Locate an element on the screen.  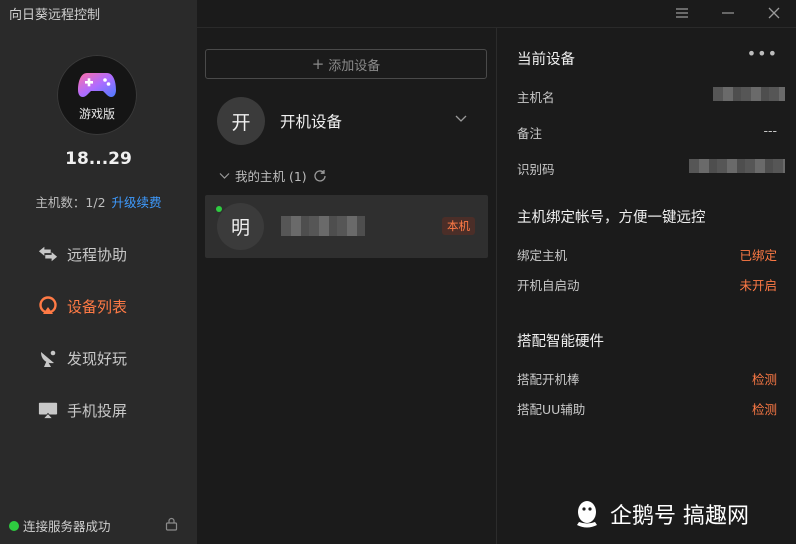
device-item: 明 本机 is located at coordinates (346, 226).